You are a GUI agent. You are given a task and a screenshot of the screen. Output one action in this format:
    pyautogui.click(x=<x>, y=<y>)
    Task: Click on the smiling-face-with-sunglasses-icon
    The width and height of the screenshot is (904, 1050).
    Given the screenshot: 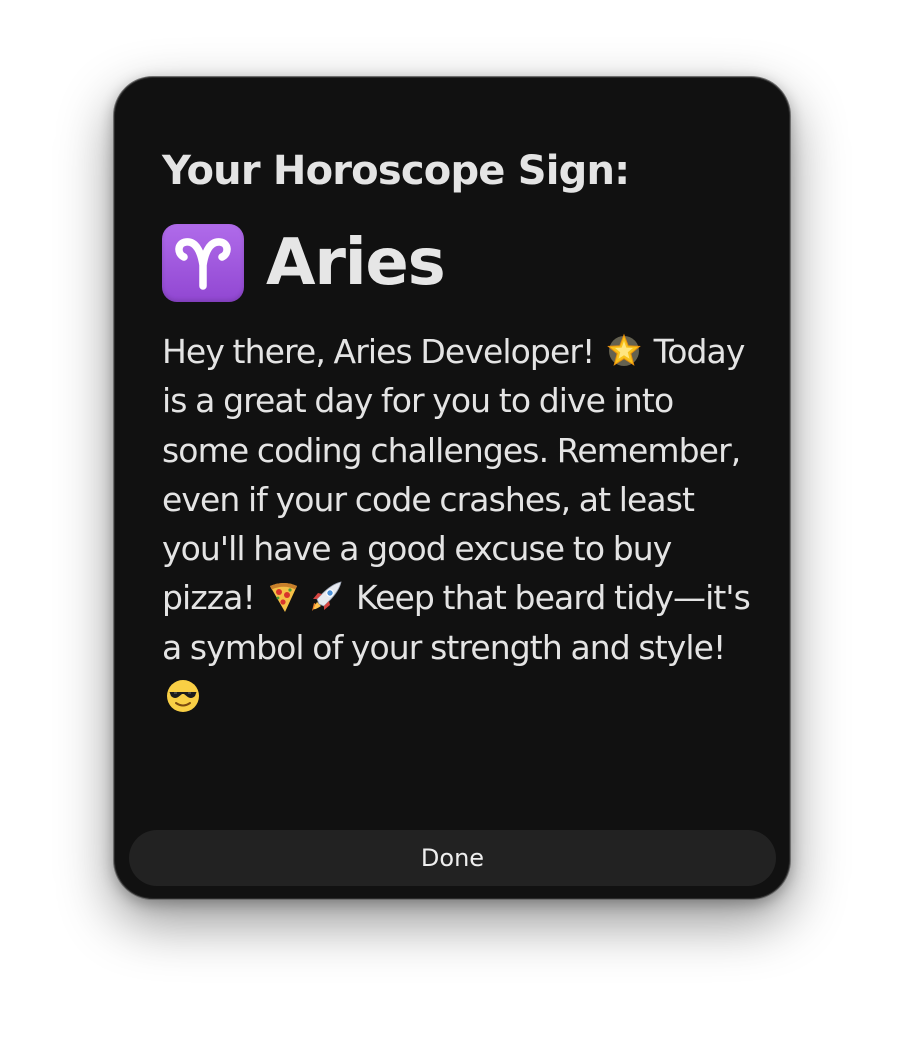 What is the action you would take?
    pyautogui.click(x=183, y=696)
    